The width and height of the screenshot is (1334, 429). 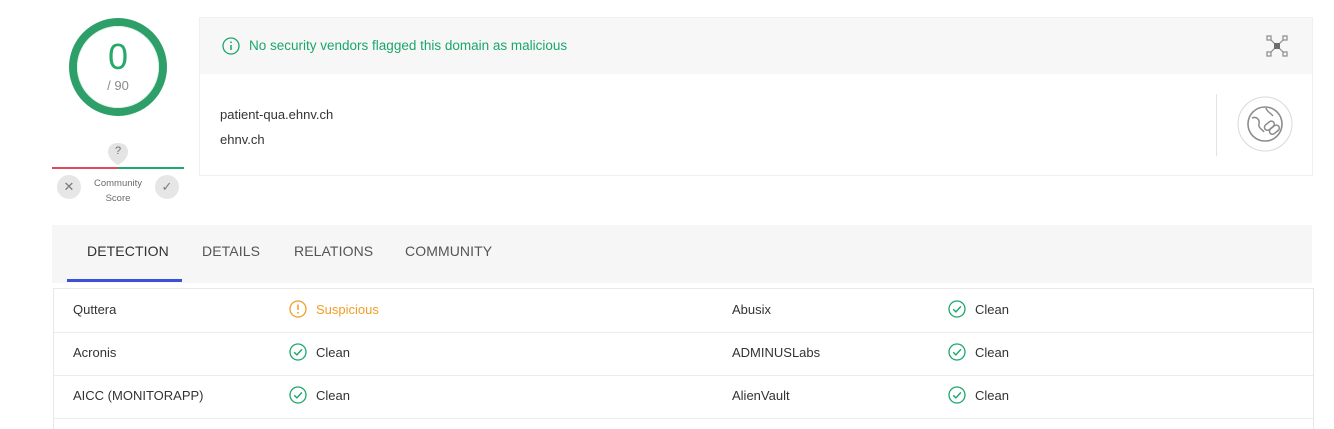 I want to click on community-score-badge: ?, so click(x=118, y=153).